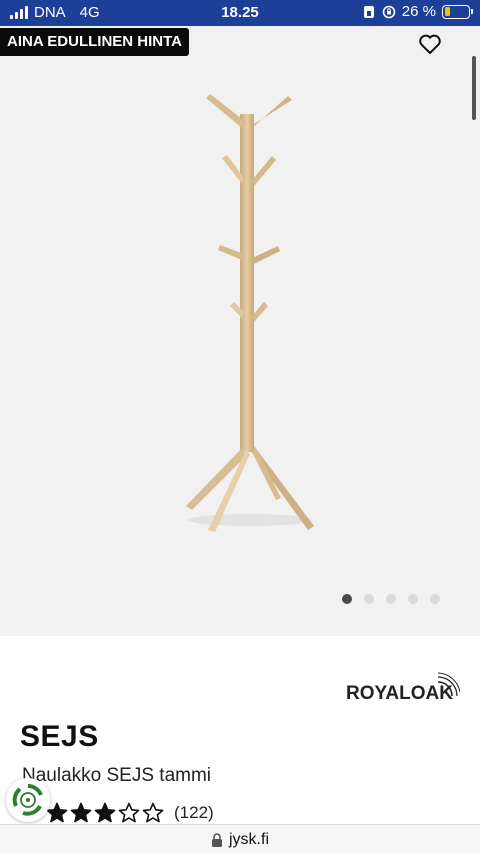 The width and height of the screenshot is (480, 854). Describe the element at coordinates (447, 11) in the screenshot. I see `battery-fill` at that location.